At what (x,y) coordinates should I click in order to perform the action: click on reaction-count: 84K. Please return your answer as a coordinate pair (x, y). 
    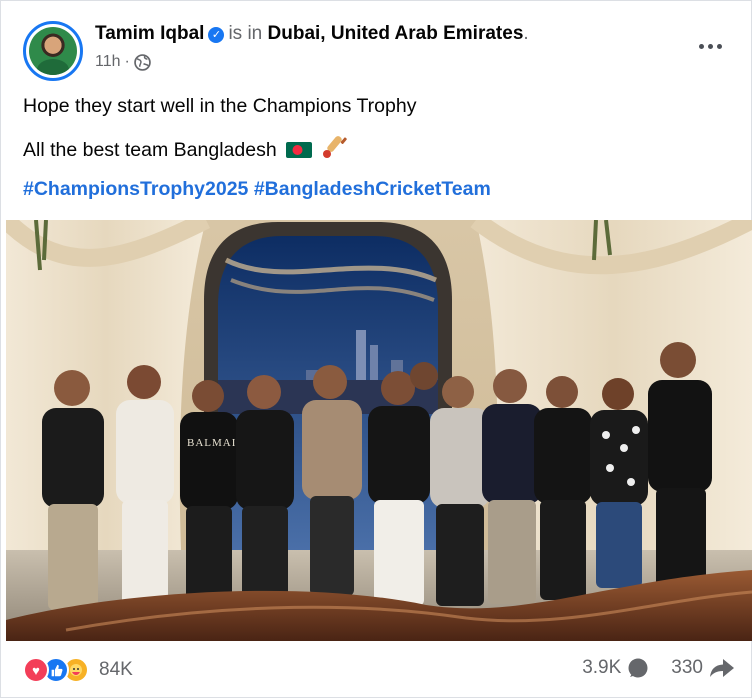
    Looking at the image, I should click on (116, 669).